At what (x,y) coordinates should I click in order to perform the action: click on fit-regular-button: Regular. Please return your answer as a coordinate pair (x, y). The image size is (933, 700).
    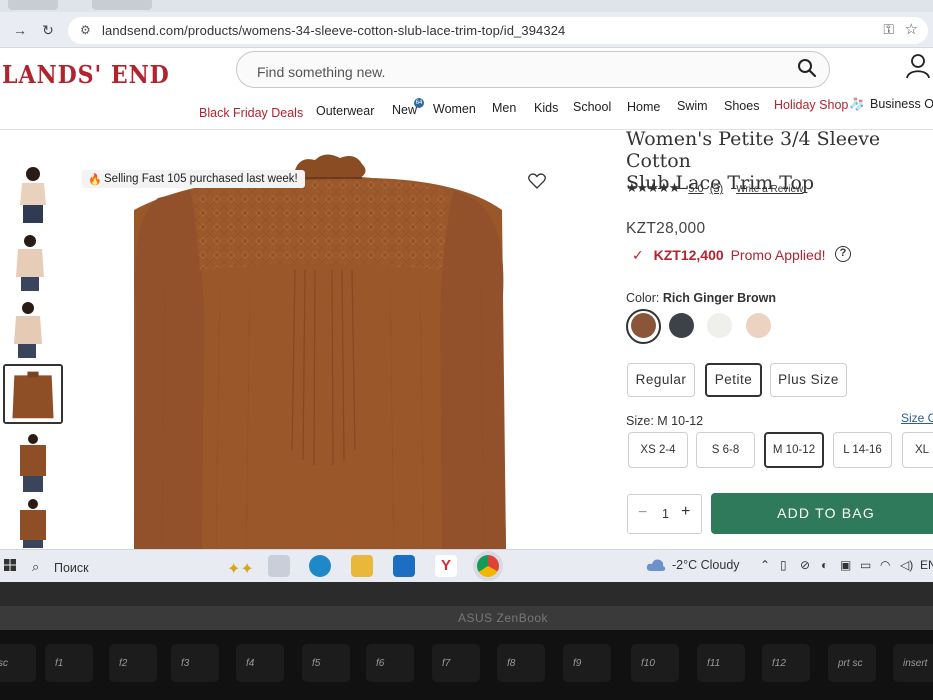
    Looking at the image, I should click on (661, 380).